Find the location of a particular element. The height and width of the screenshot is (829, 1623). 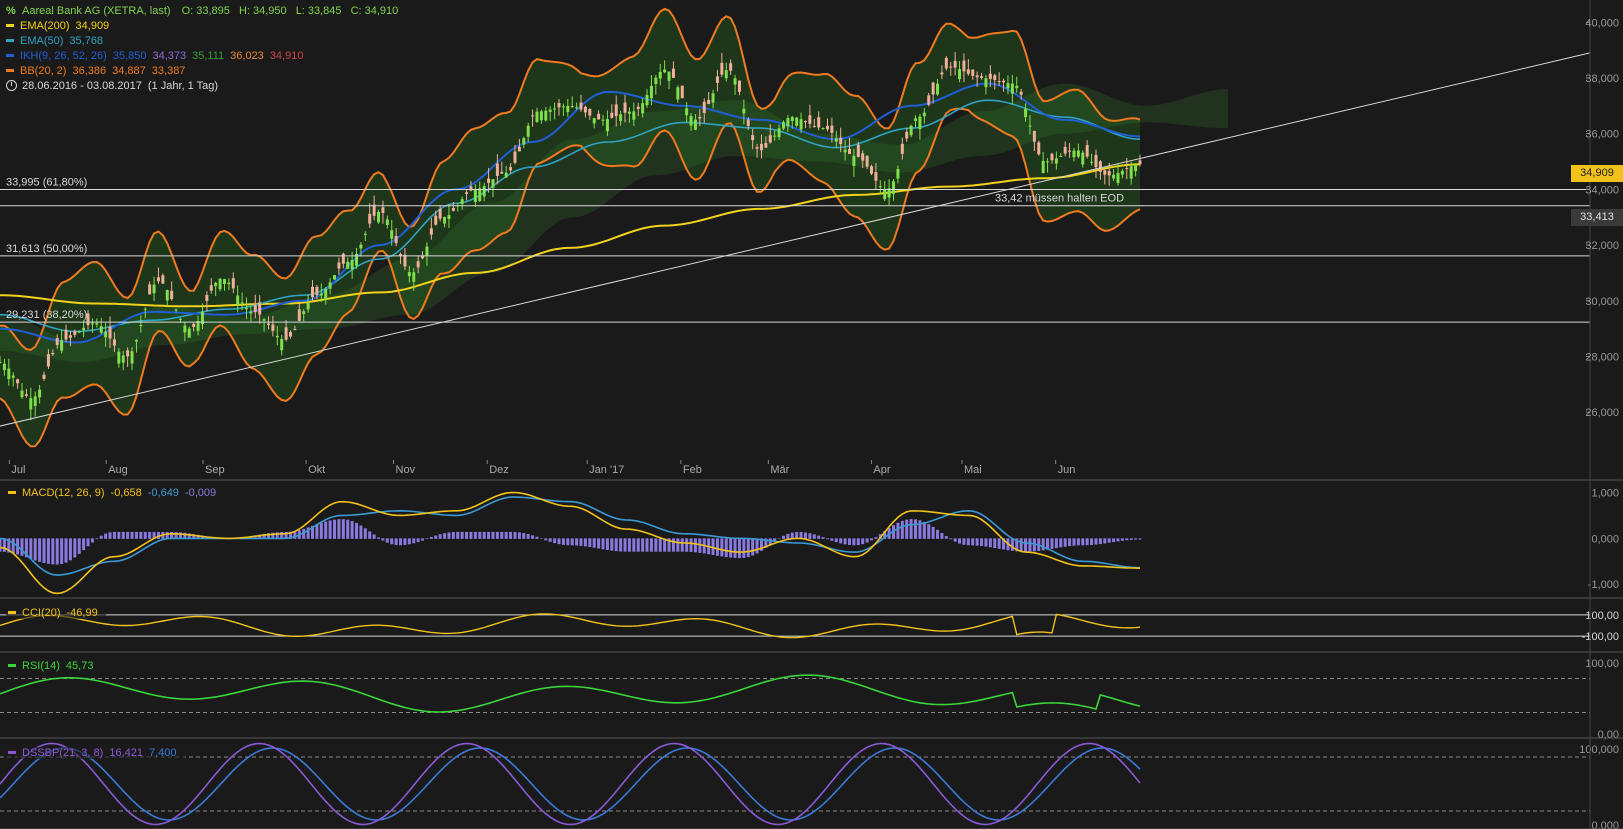

support-price-box: 33,413 is located at coordinates (1597, 217).